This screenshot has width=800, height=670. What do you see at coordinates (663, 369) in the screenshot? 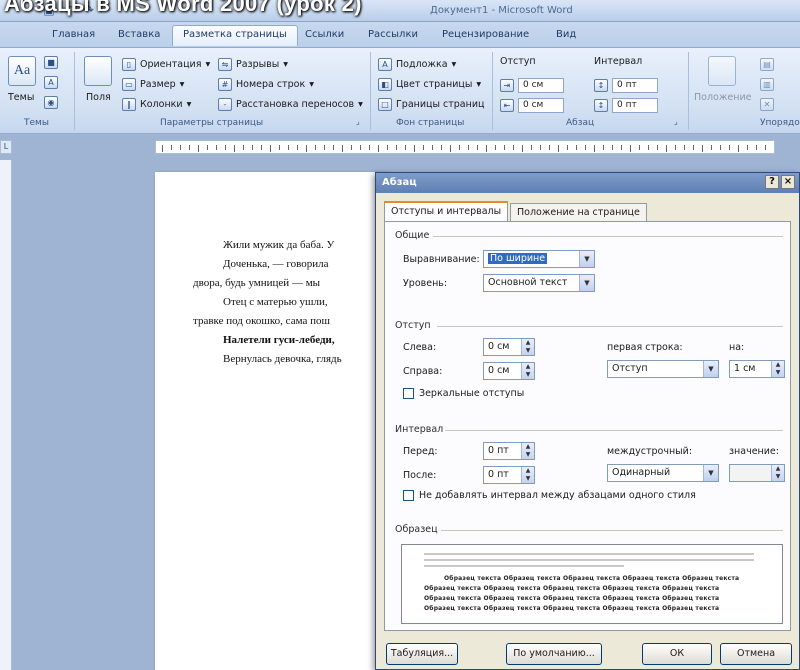
I see `first-line-select: Отступ ▼` at bounding box center [663, 369].